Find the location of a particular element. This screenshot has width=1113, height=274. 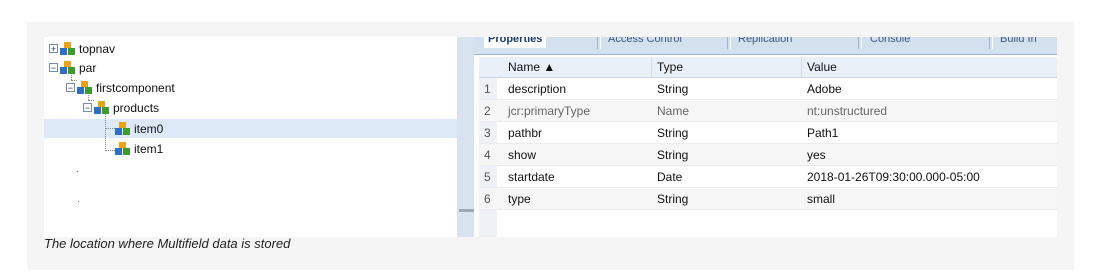

tab-console: Console is located at coordinates (890, 42).